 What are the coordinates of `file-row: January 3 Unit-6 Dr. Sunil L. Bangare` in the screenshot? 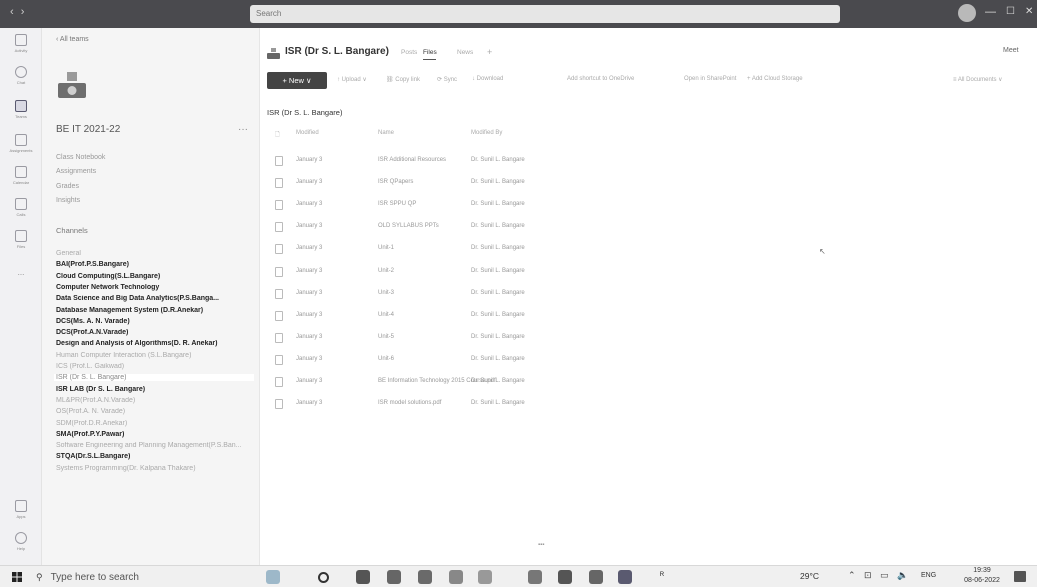 It's located at (649, 362).